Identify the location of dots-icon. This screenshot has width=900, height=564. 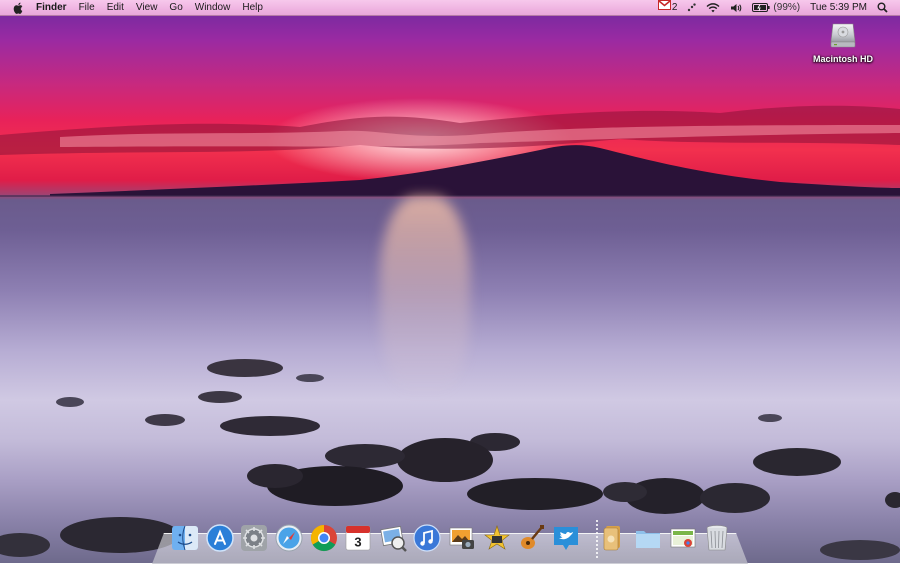
(692, 7).